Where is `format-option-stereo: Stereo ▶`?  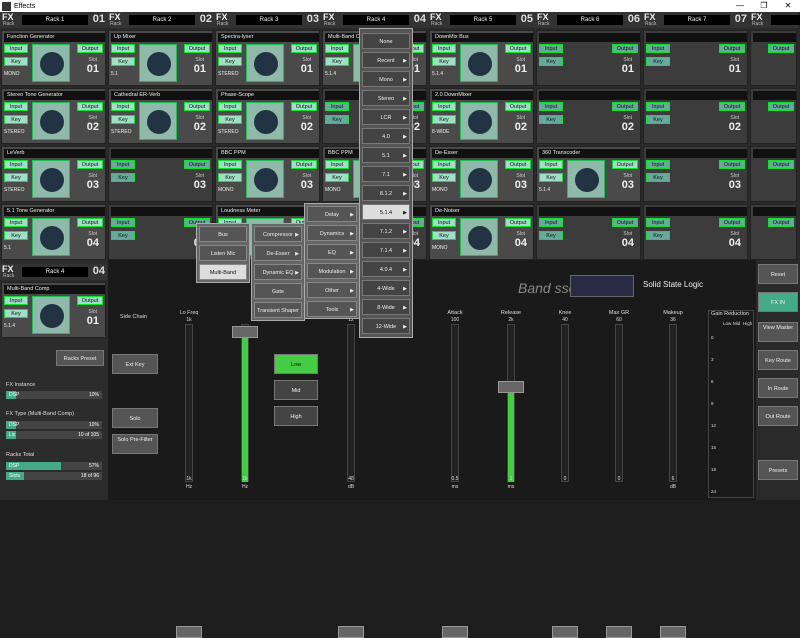 format-option-stereo: Stereo ▶ is located at coordinates (386, 98).